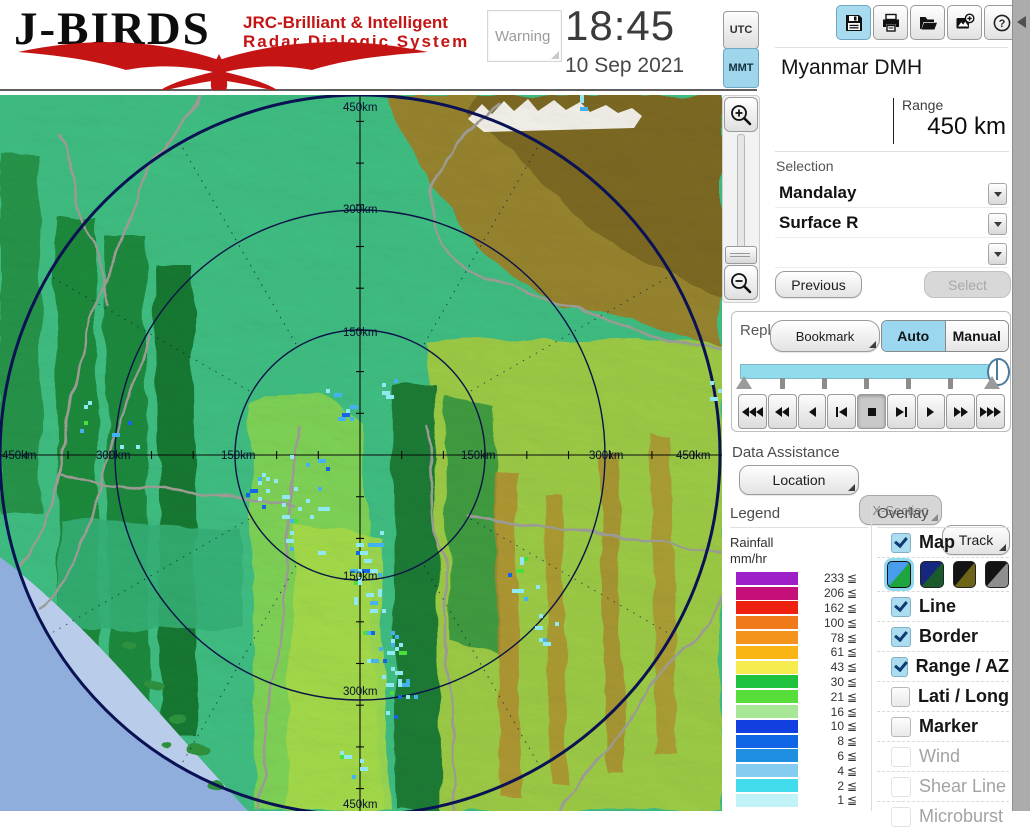 The image size is (1030, 831). I want to click on site-dropdown: Mandalay, so click(892, 194).